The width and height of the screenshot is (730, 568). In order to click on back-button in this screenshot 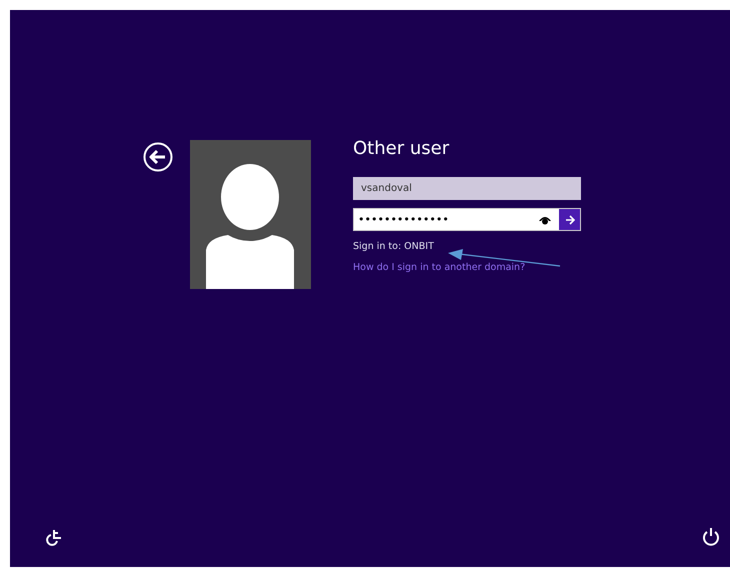, I will do `click(158, 157)`.